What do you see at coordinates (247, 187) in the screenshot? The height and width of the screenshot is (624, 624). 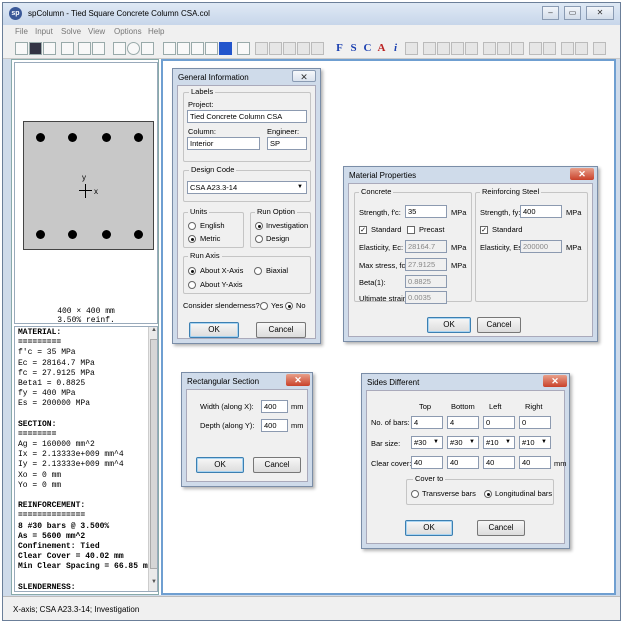 I see `design-code-select: CSA A23.3-14 ▼` at bounding box center [247, 187].